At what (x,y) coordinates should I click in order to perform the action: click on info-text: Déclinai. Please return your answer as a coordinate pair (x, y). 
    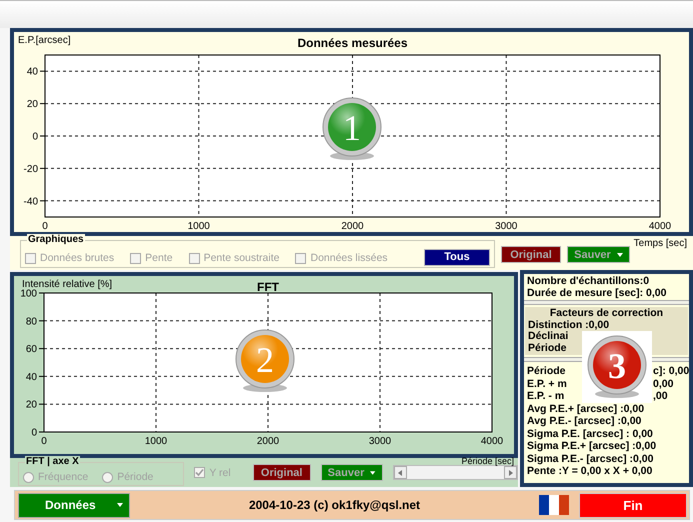
    Looking at the image, I should click on (549, 336).